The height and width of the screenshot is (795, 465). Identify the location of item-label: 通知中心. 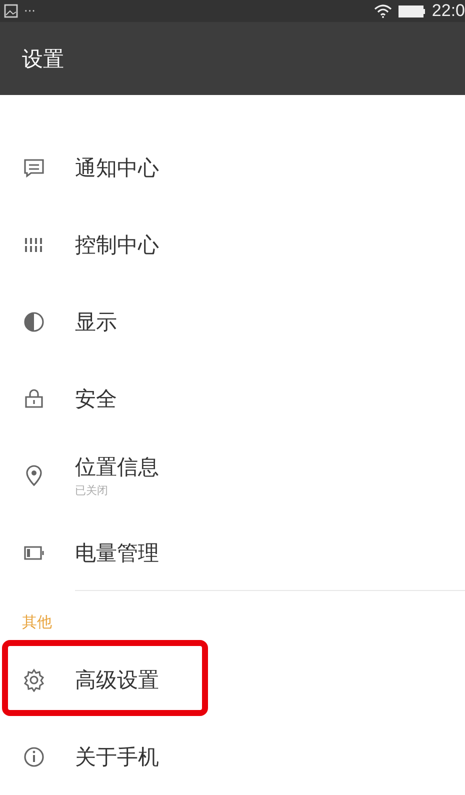
(117, 168).